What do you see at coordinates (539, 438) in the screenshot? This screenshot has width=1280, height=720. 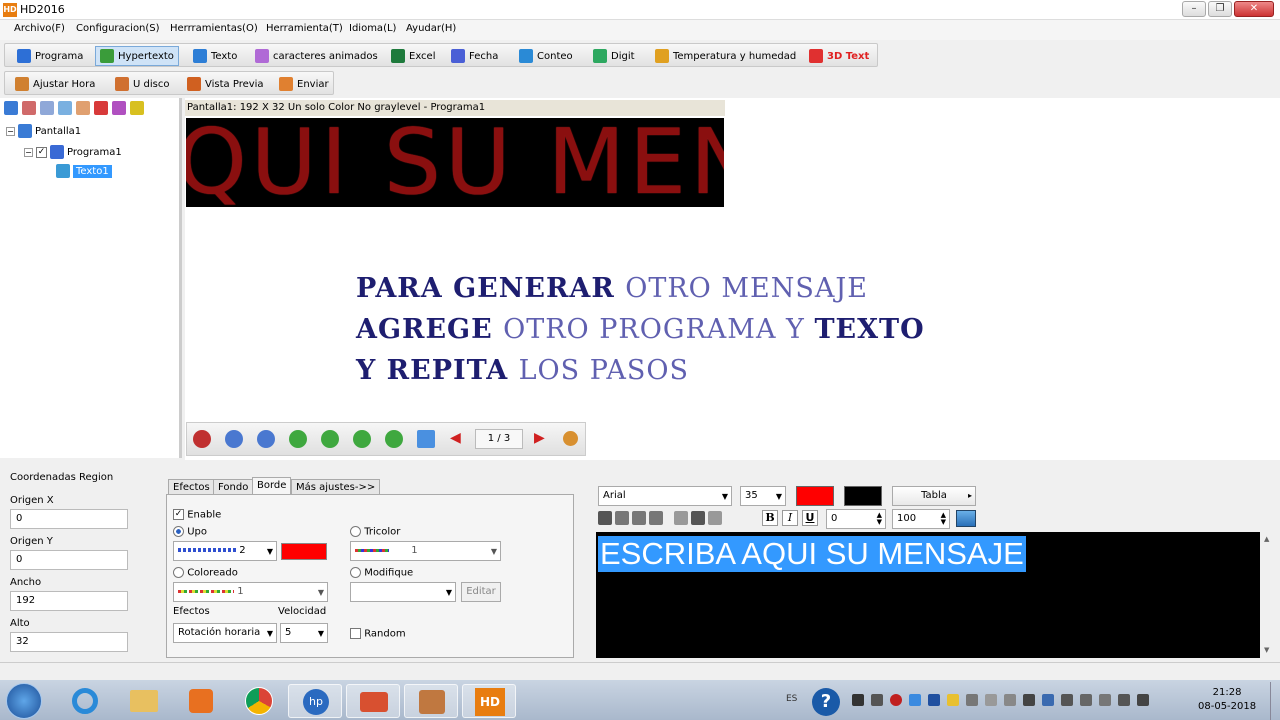 I see `next-page-icon: ▶` at bounding box center [539, 438].